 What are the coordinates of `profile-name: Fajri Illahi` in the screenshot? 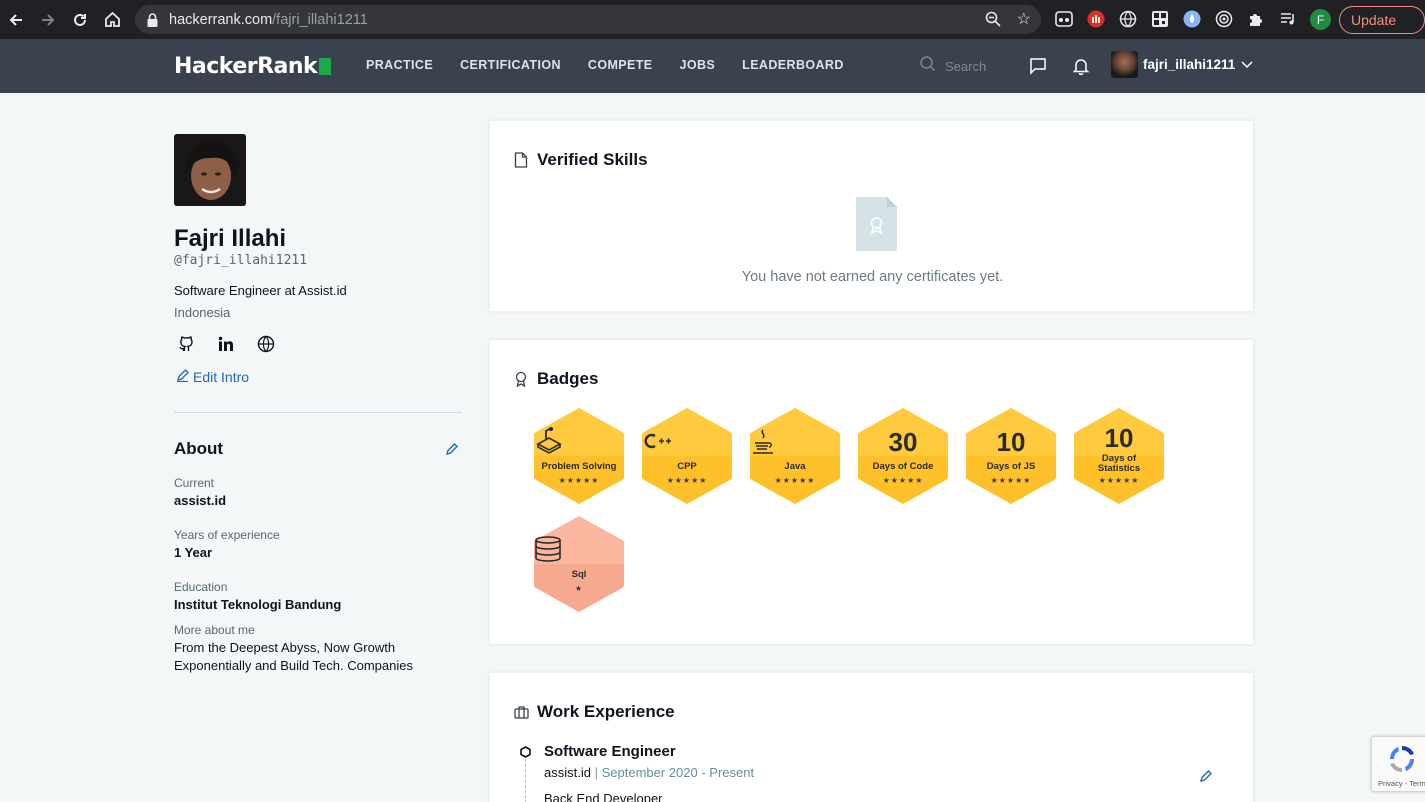 It's located at (230, 238).